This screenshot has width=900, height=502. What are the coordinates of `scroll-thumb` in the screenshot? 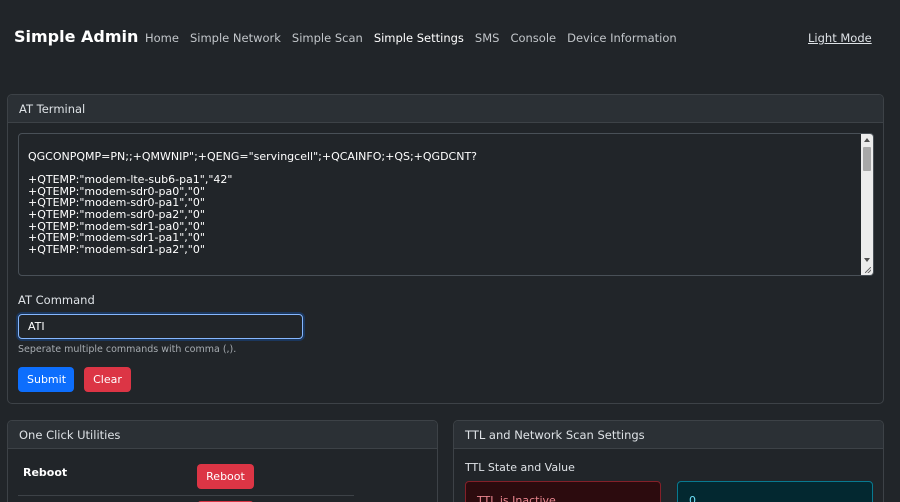 It's located at (867, 159).